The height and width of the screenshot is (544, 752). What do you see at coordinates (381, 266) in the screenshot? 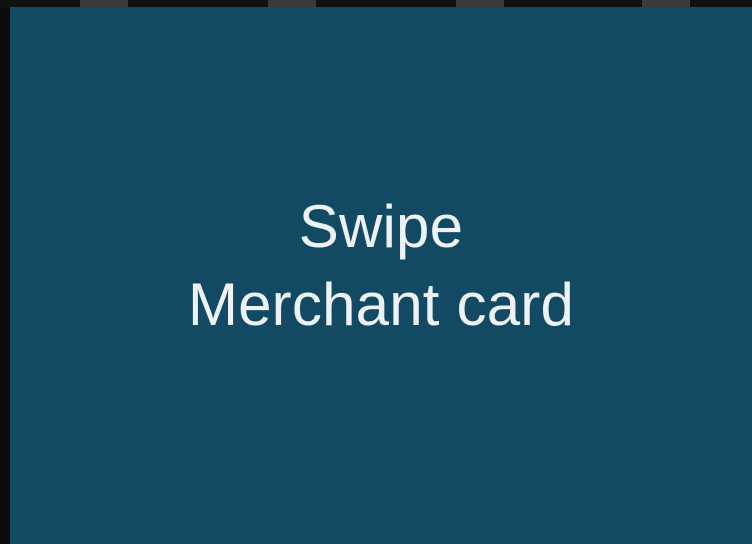
I see `swipe-prompt: Swipe Merchant card` at bounding box center [381, 266].